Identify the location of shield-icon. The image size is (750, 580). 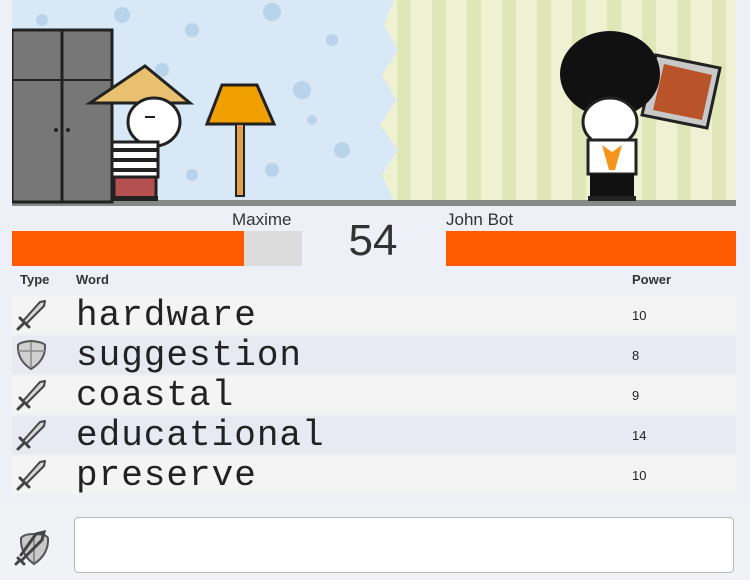
(31, 355).